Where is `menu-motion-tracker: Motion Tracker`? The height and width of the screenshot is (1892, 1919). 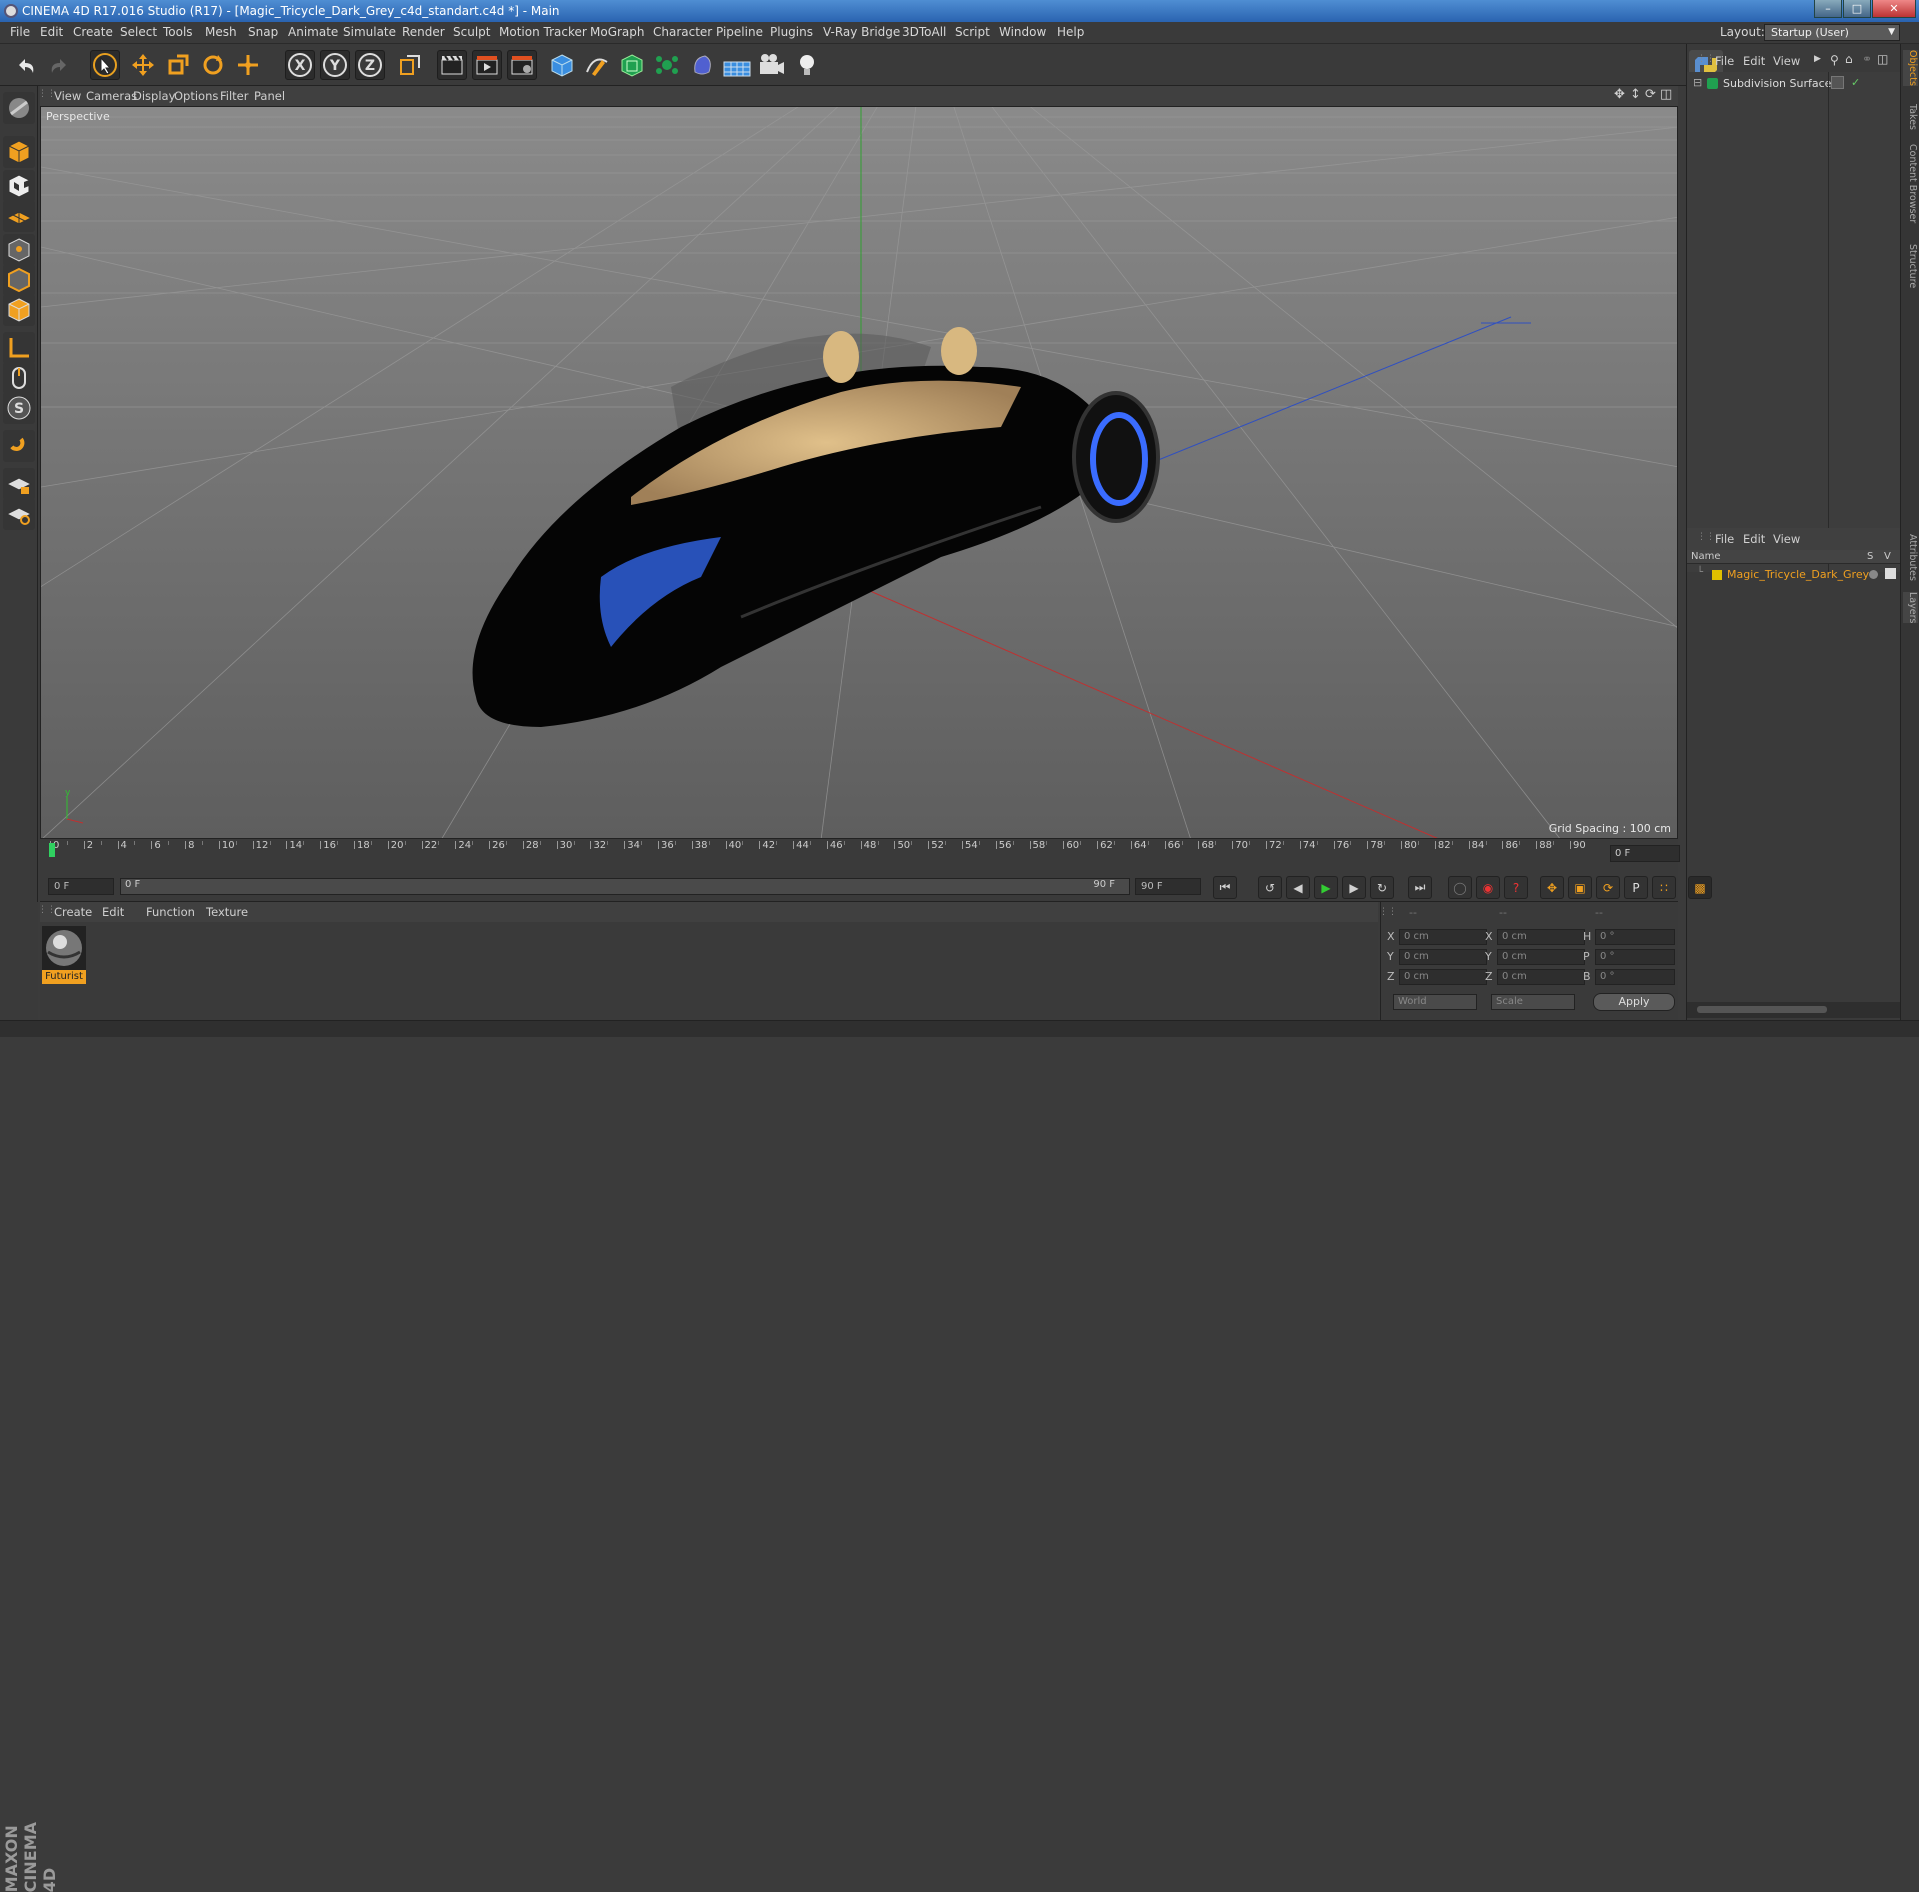 menu-motion-tracker: Motion Tracker is located at coordinates (543, 32).